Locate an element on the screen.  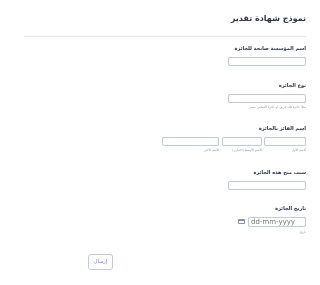
award-date-input is located at coordinates (277, 222).